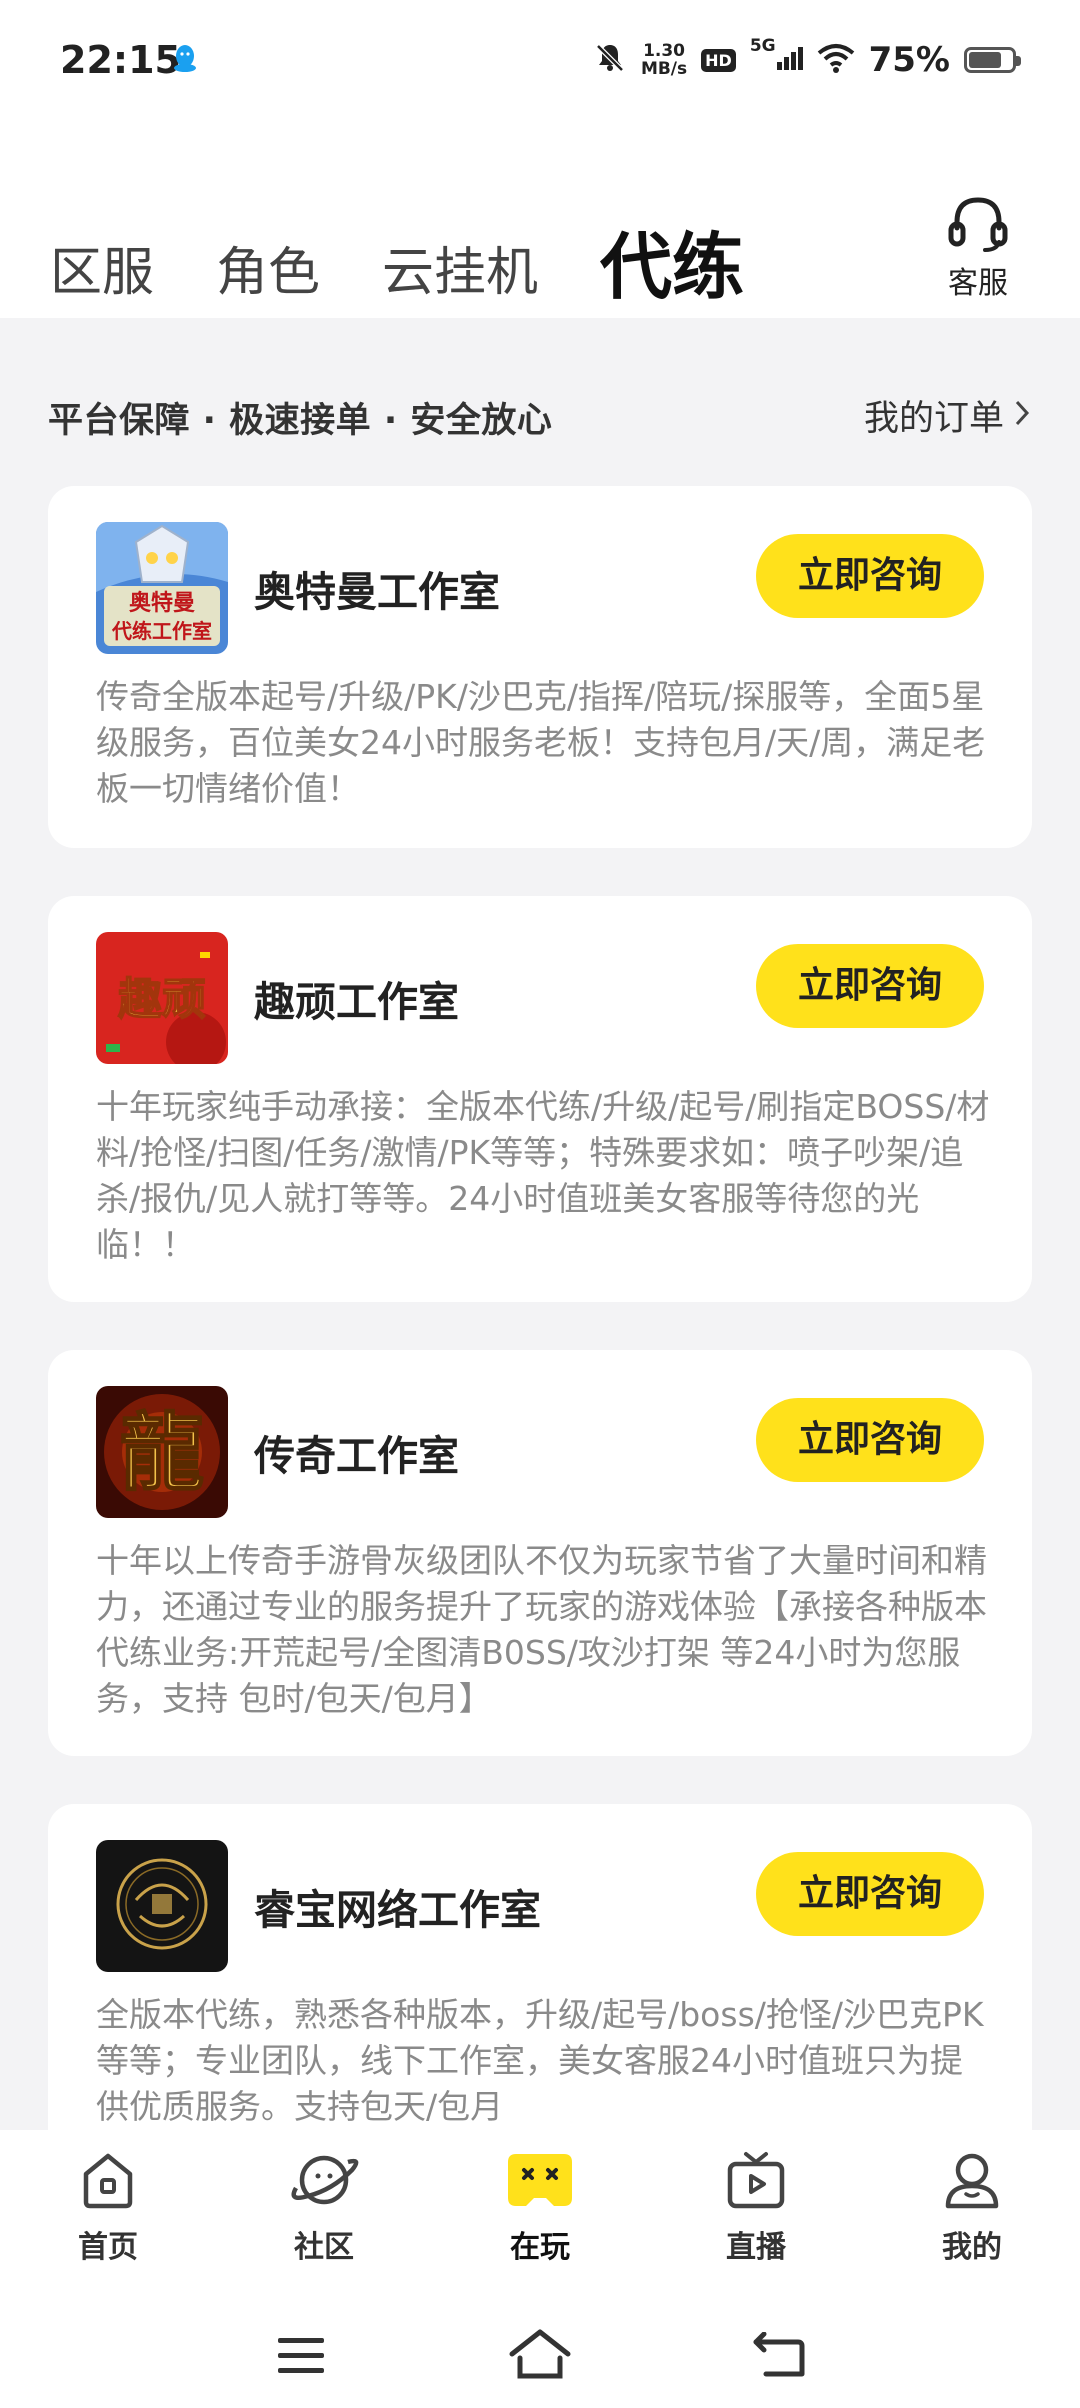 The image size is (1080, 2408). Describe the element at coordinates (268, 267) in the screenshot. I see `tab-character: 角色` at that location.